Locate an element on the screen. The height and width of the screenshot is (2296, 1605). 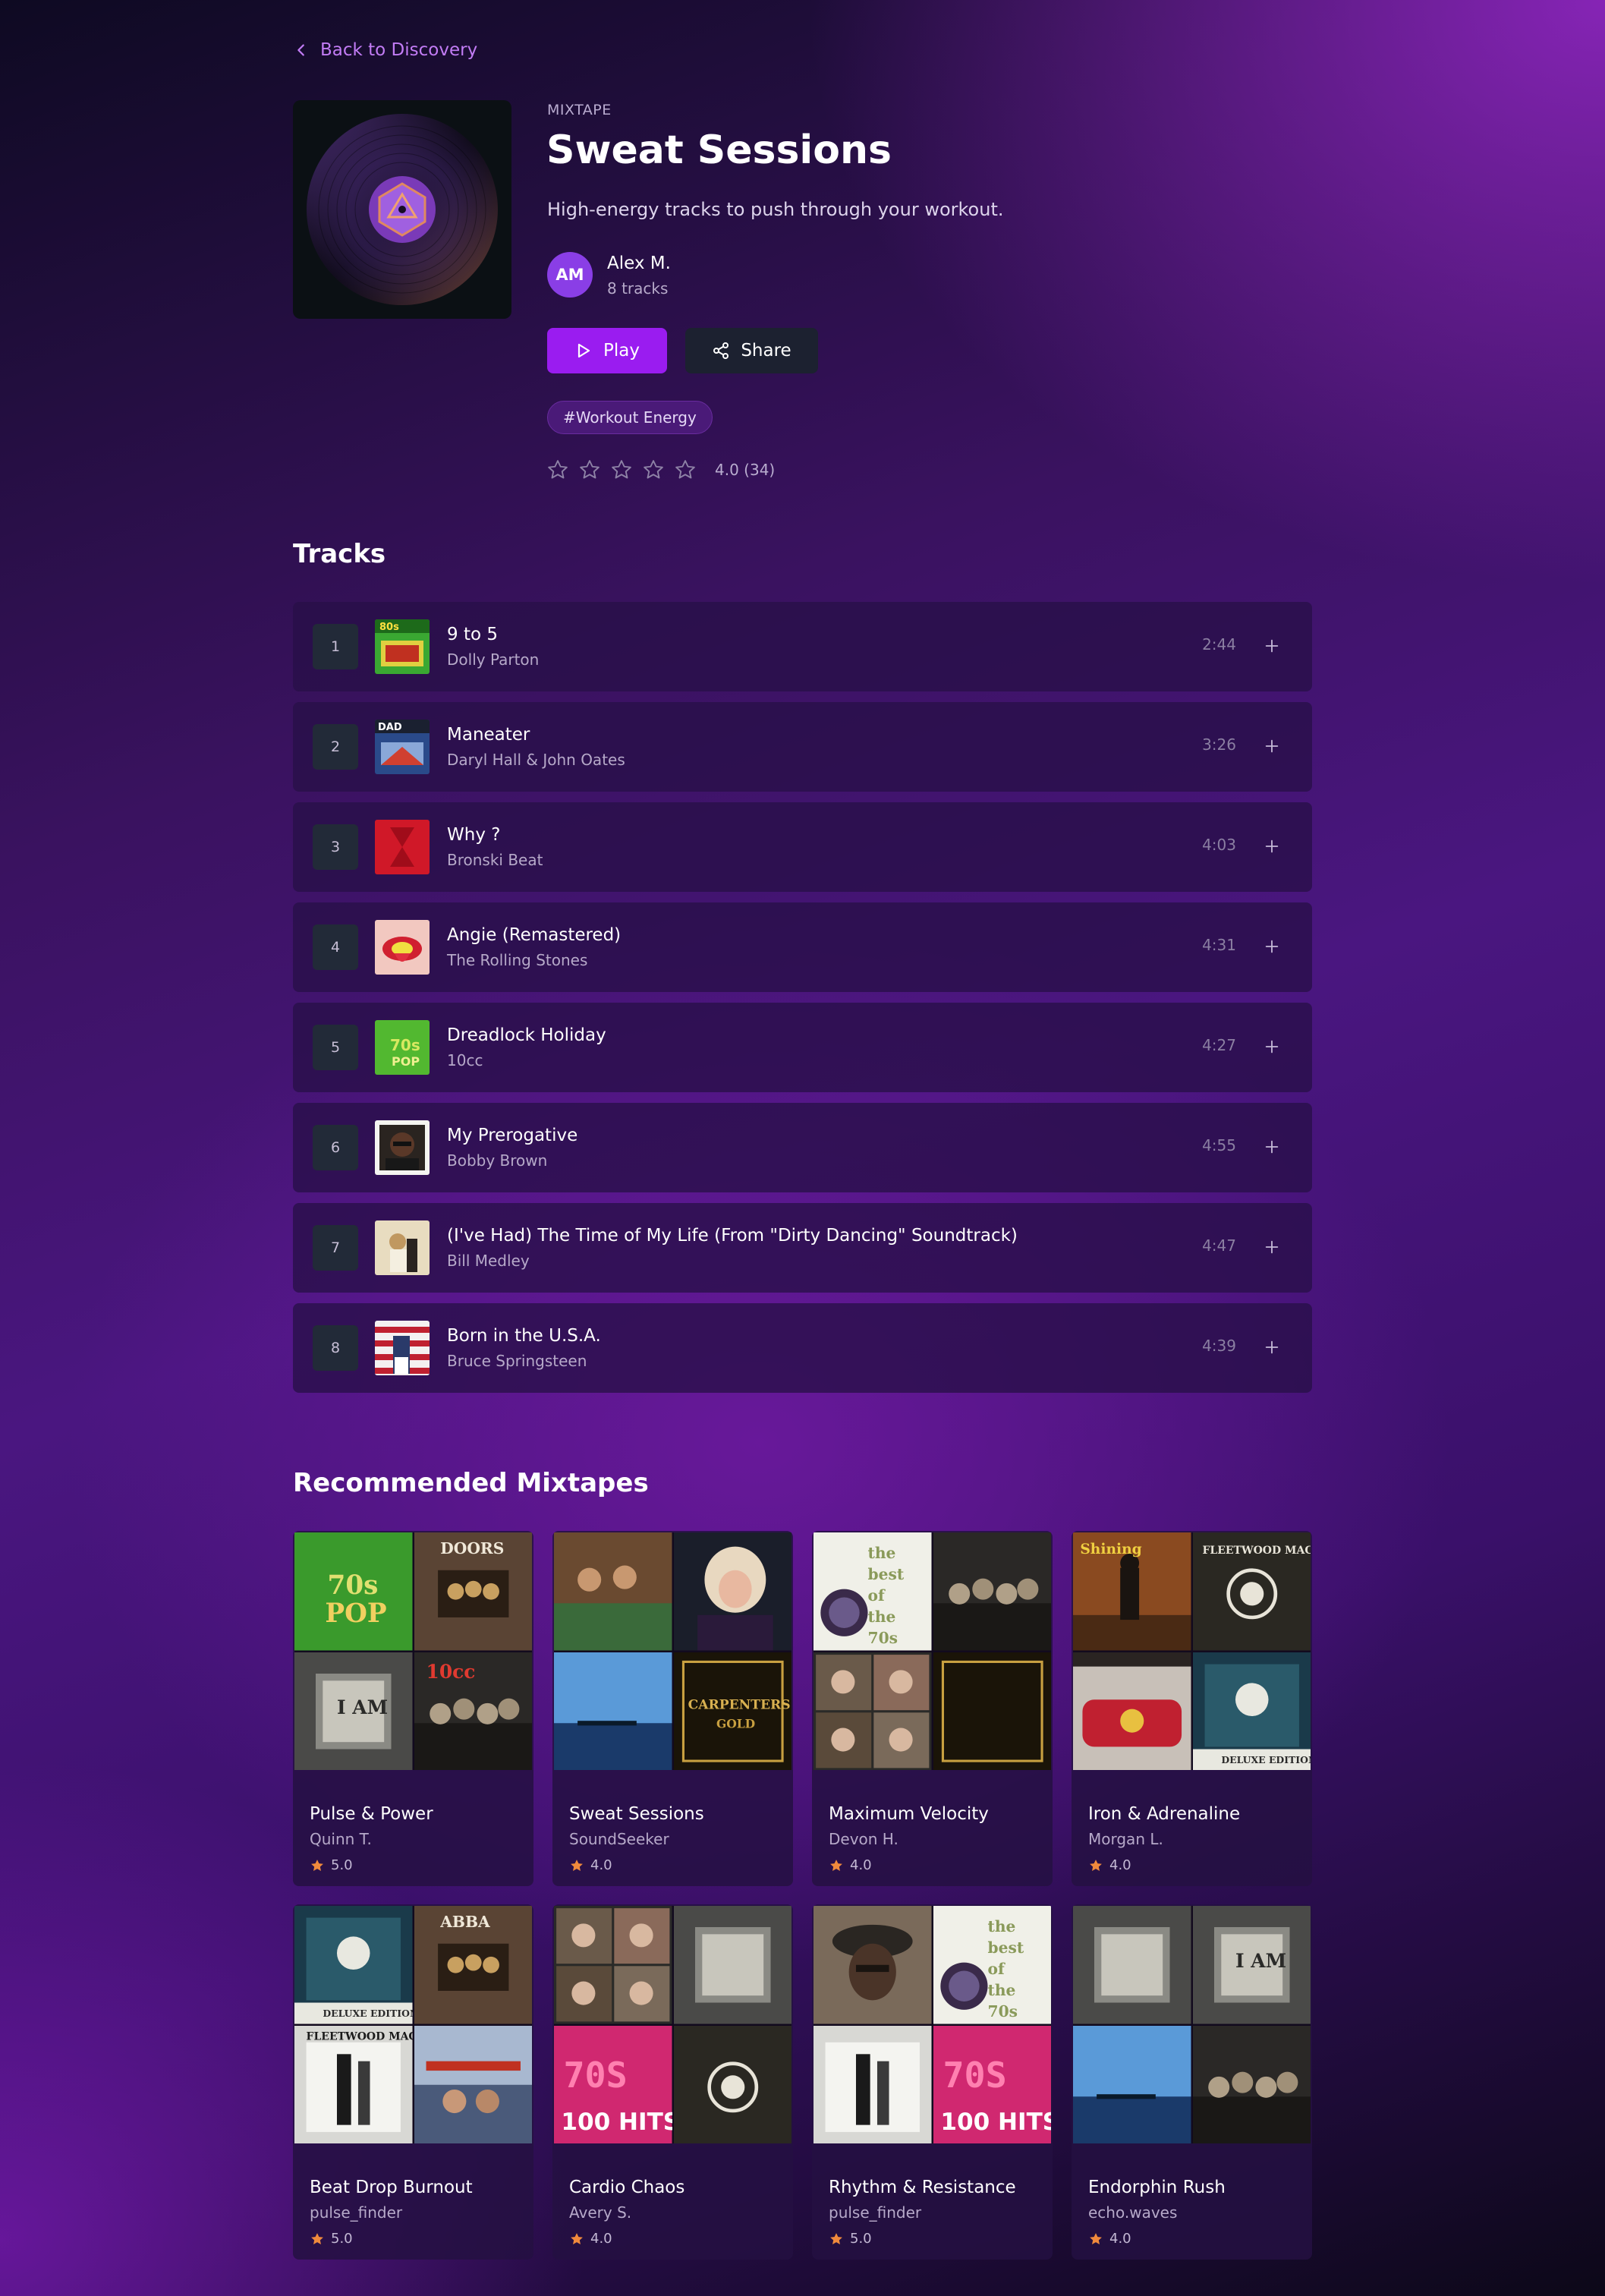
track-artist: Bill Medley is located at coordinates (488, 1261).